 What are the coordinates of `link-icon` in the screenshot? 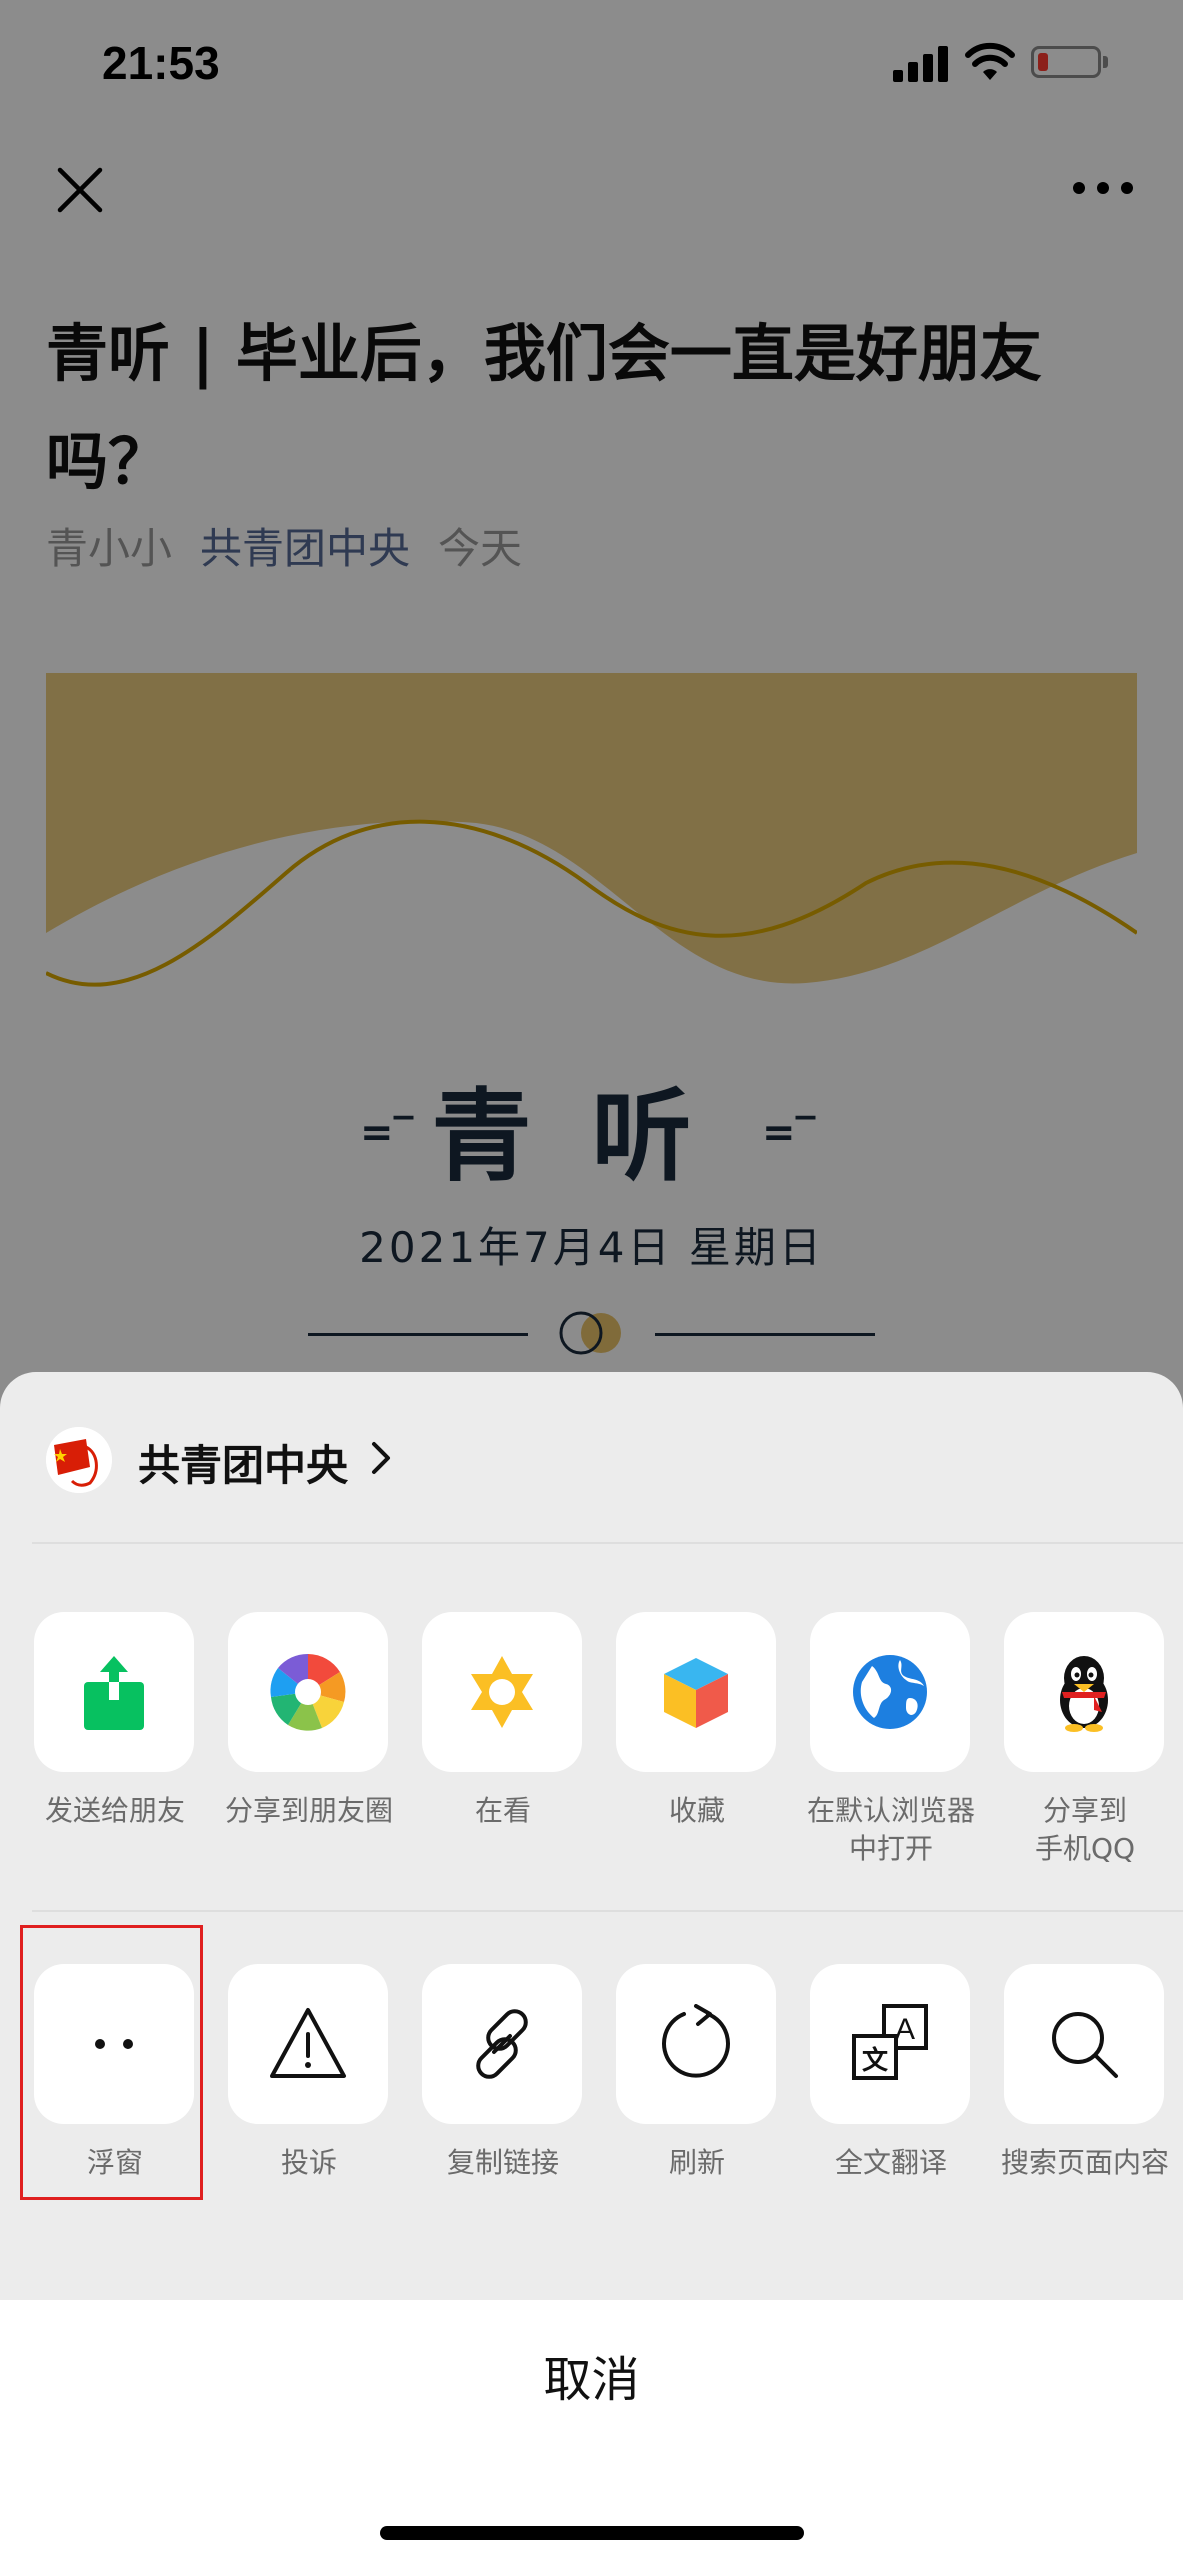 It's located at (502, 2044).